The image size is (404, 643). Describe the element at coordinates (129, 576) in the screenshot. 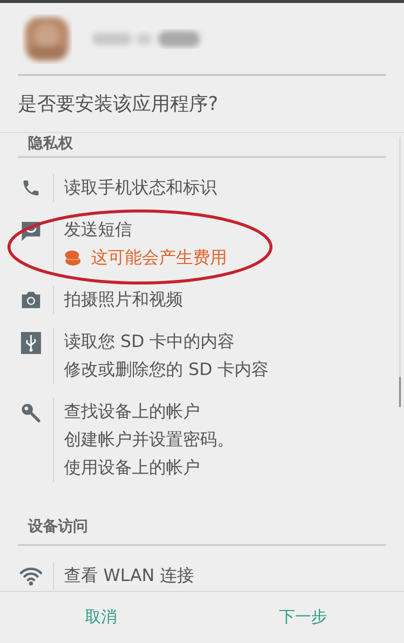

I see `permission-text: 查看 WLAN 连接` at that location.